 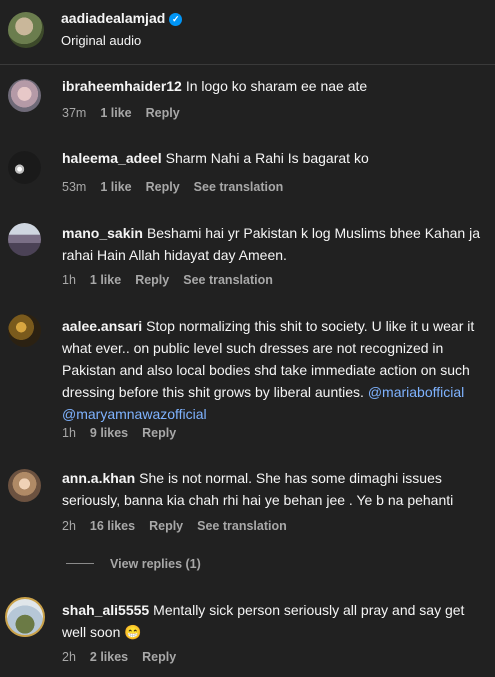 I want to click on comment-text: In logo ko sharam ee nae ate, so click(x=276, y=86).